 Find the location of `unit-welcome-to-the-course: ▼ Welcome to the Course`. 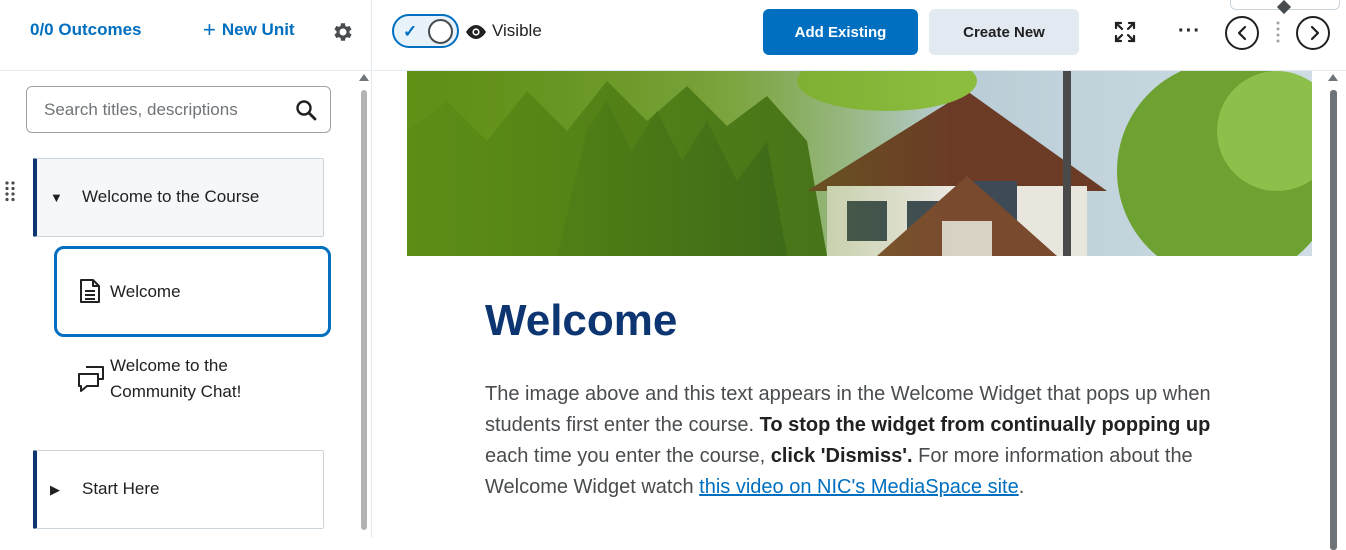

unit-welcome-to-the-course: ▼ Welcome to the Course is located at coordinates (178, 197).